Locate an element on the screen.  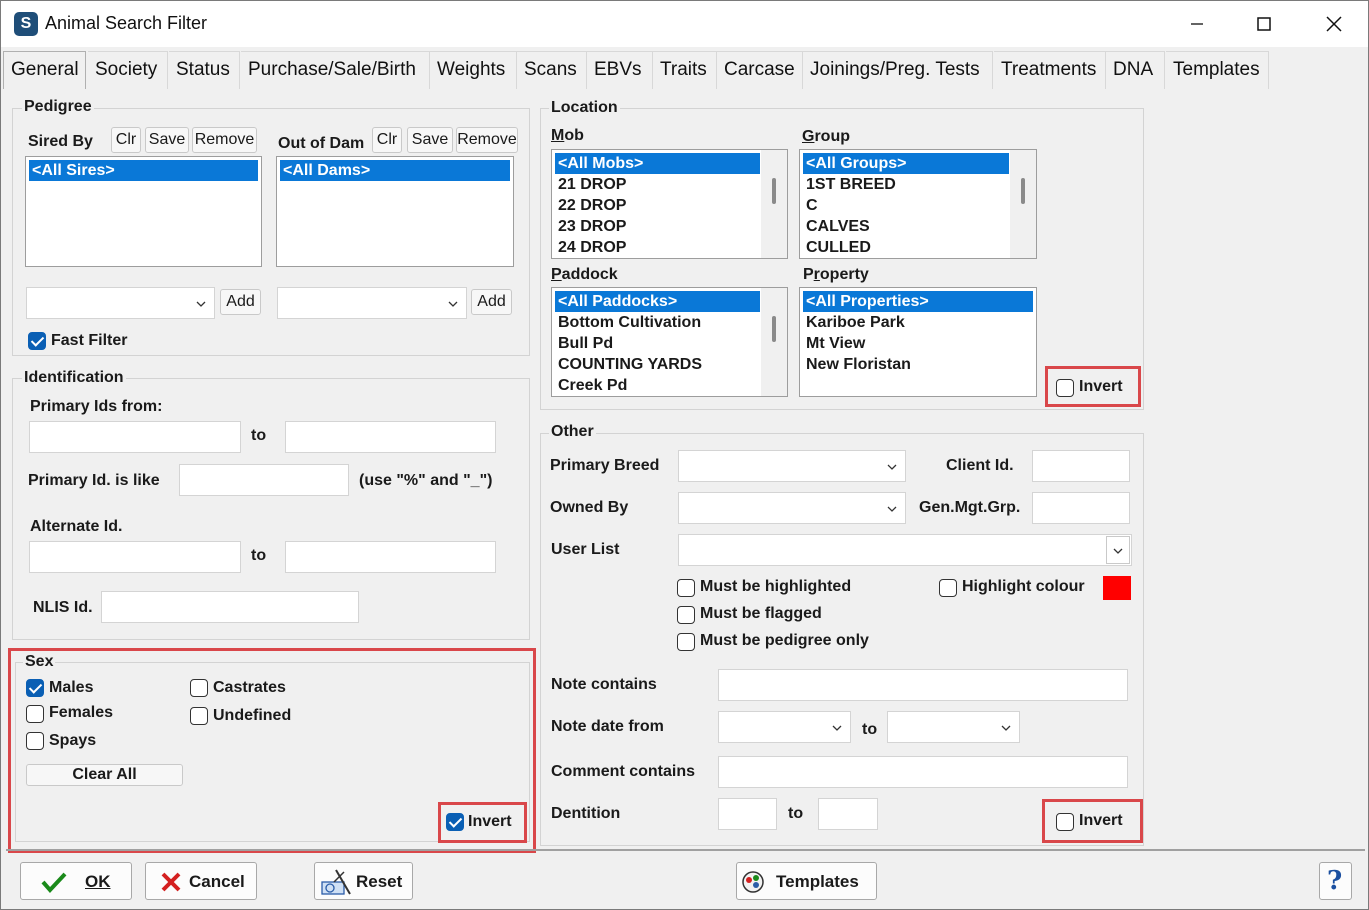
note-contains-input is located at coordinates (923, 685).